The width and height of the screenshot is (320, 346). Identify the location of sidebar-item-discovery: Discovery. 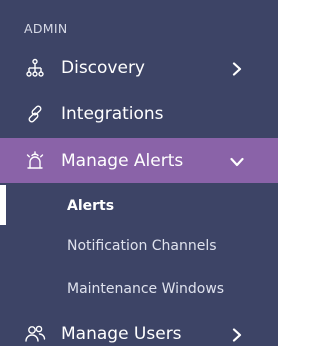
(139, 68).